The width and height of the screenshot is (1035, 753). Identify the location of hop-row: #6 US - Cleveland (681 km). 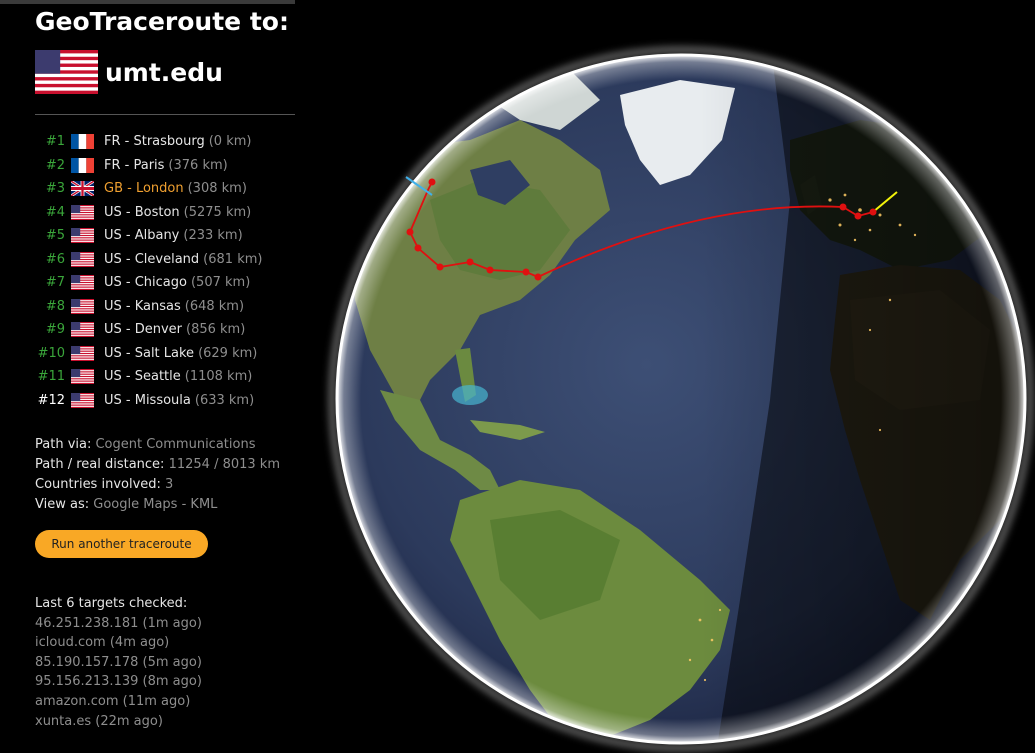
(166, 260).